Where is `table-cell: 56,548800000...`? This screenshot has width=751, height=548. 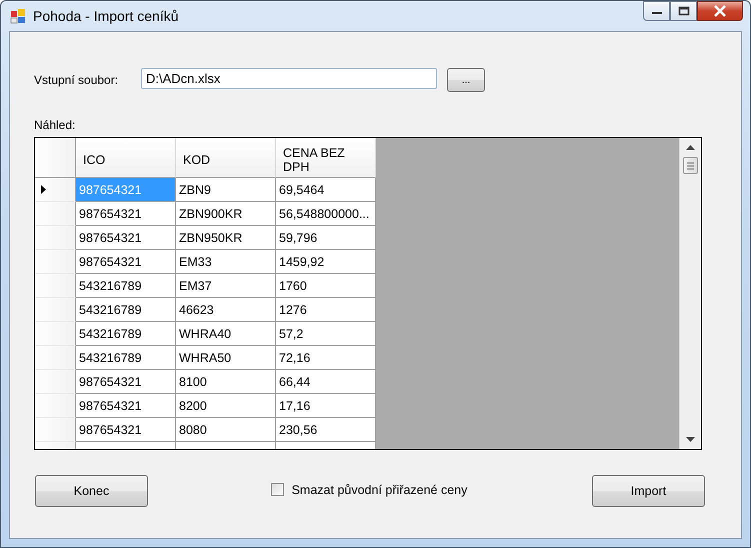
table-cell: 56,548800000... is located at coordinates (326, 214).